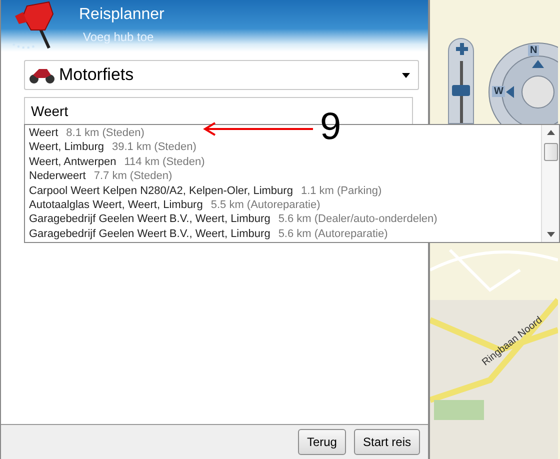 The image size is (560, 459). Describe the element at coordinates (461, 81) in the screenshot. I see `zoom-slider` at that location.